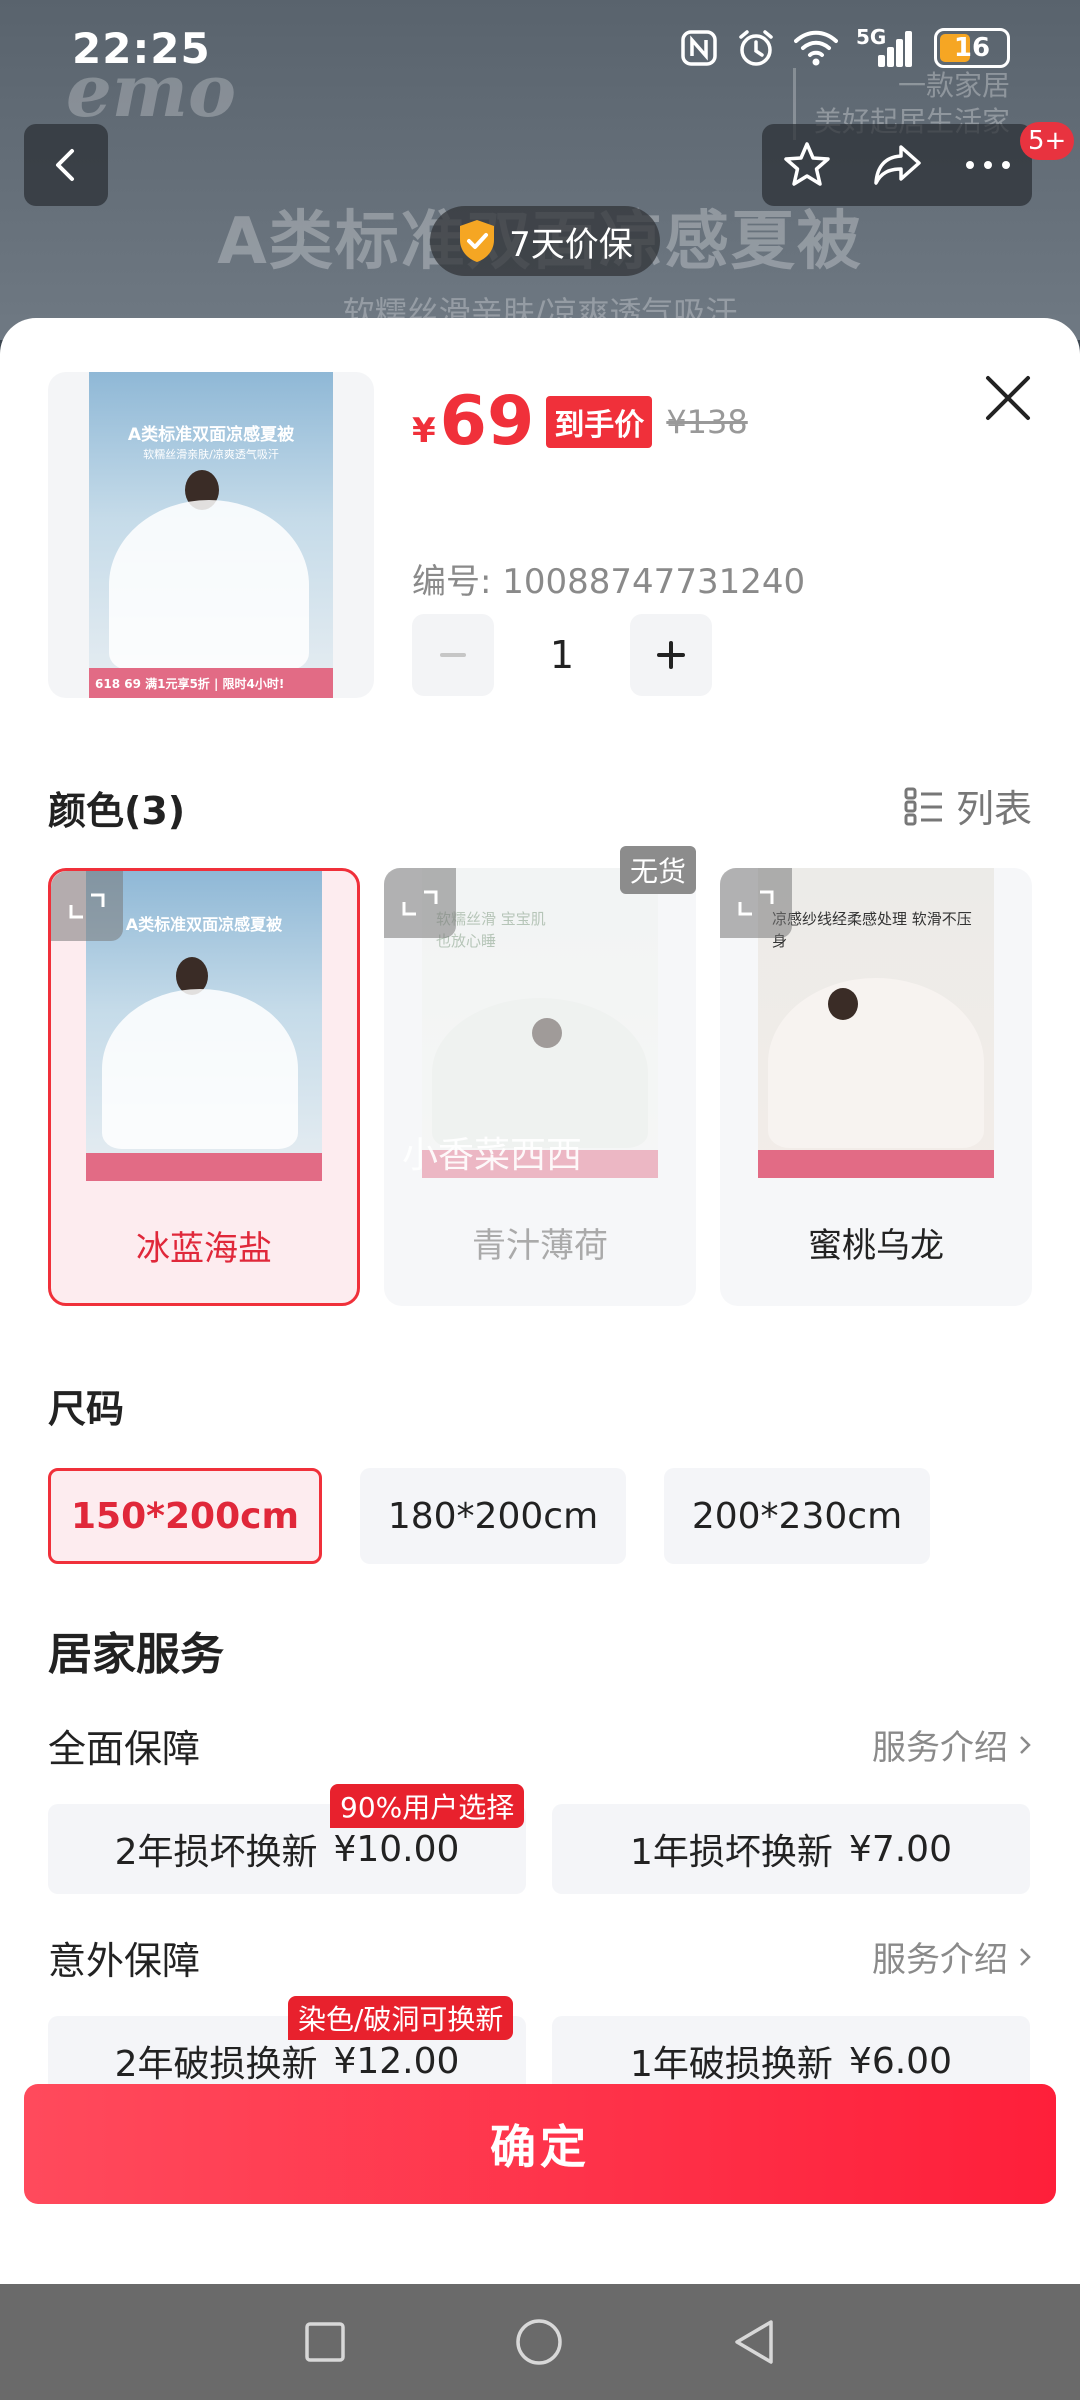  Describe the element at coordinates (900, 2061) in the screenshot. I see `service-option-price: ¥6.00` at that location.